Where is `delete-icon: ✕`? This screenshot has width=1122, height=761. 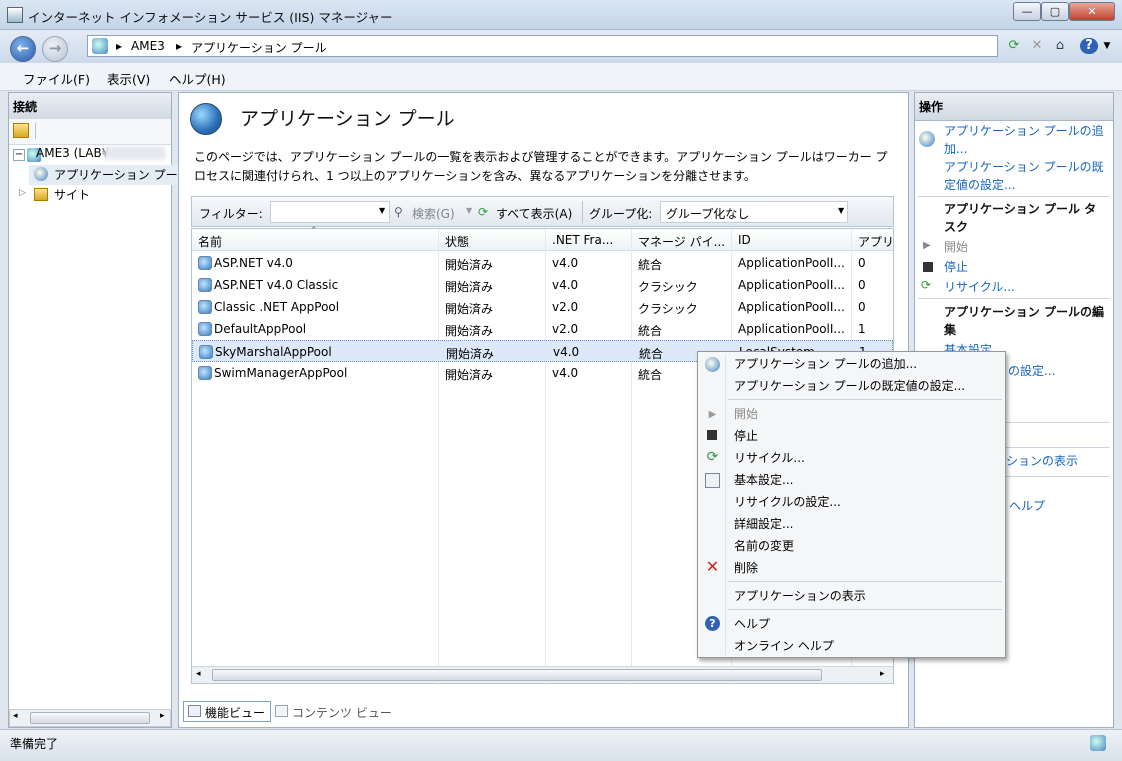
delete-icon: ✕ is located at coordinates (712, 566).